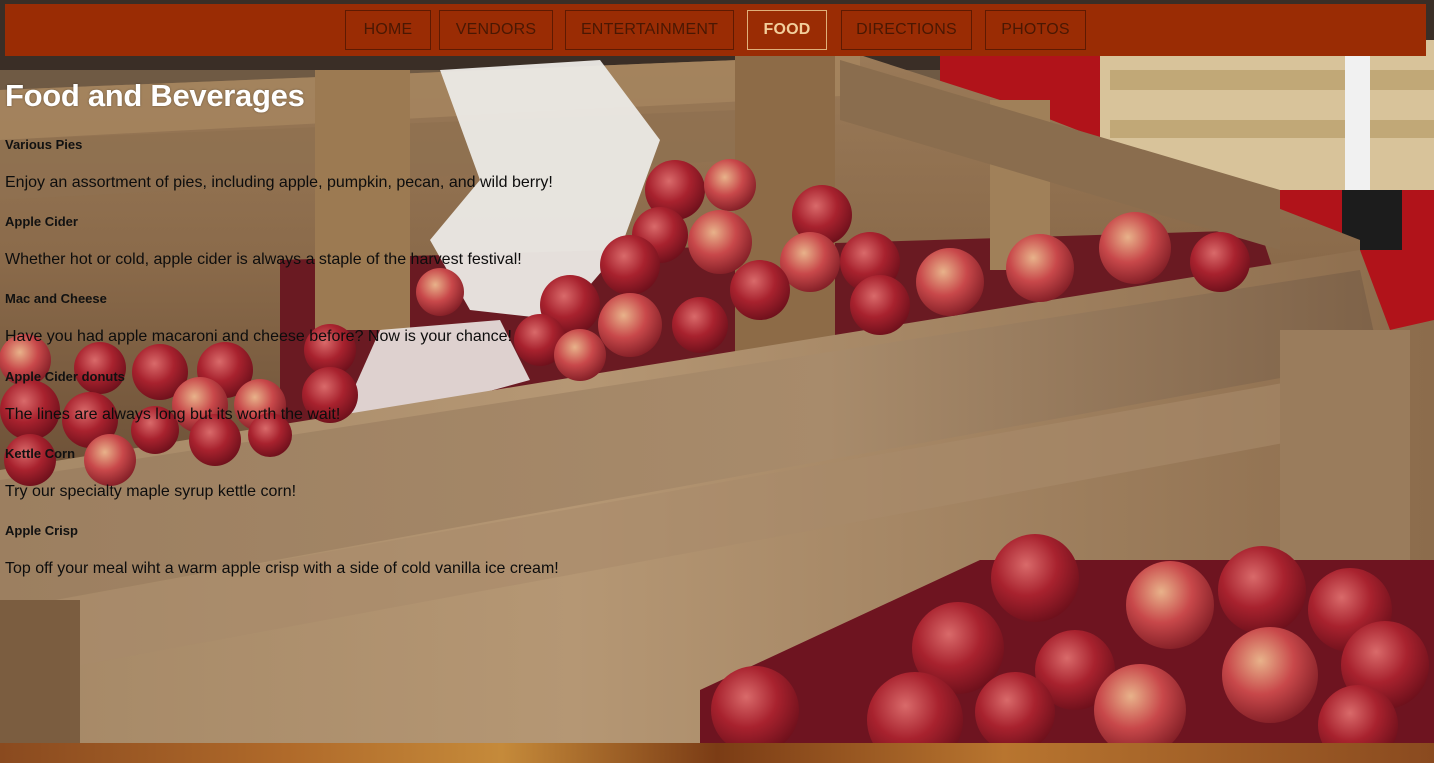 The image size is (1434, 763). I want to click on nav-entertainment-link: ENTERTAINMENT, so click(649, 30).